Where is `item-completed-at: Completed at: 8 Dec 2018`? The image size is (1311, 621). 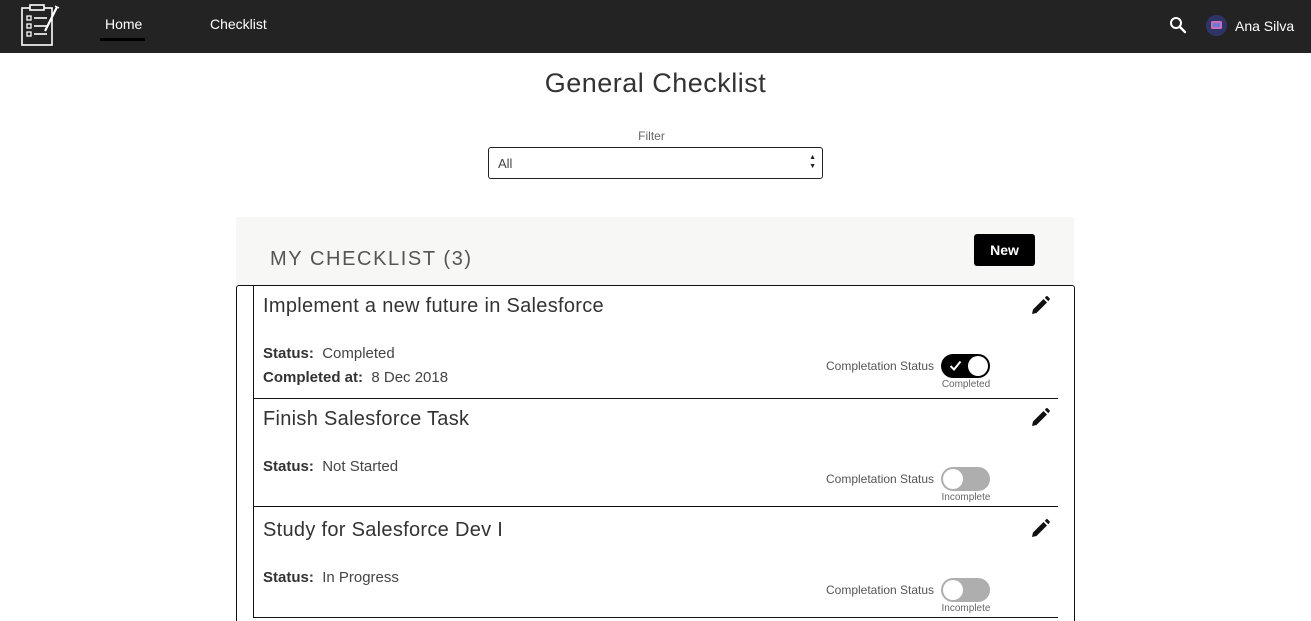 item-completed-at: Completed at: 8 Dec 2018 is located at coordinates (355, 377).